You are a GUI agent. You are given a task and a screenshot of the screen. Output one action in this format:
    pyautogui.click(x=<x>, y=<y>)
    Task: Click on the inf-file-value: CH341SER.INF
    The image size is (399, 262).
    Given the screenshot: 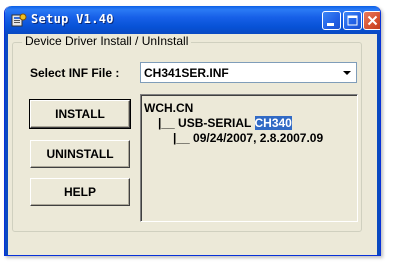 What is the action you would take?
    pyautogui.click(x=186, y=73)
    